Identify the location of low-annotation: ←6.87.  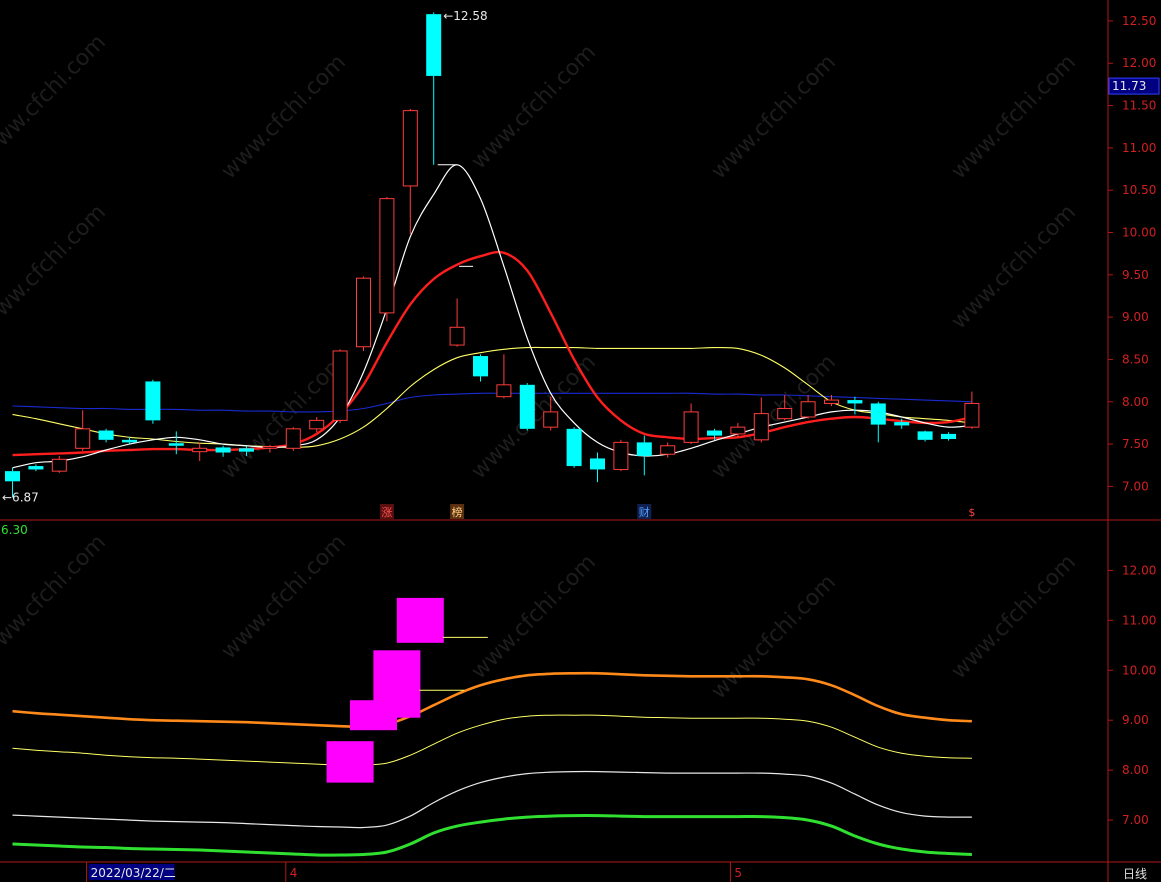
(20, 497).